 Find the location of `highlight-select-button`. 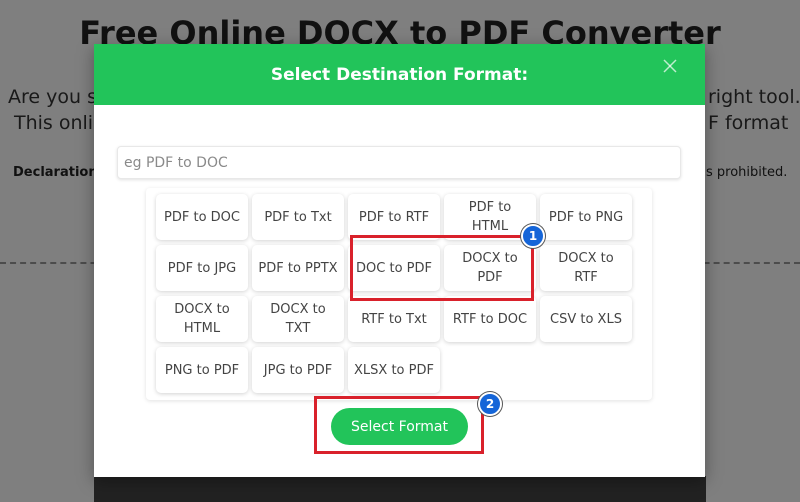

highlight-select-button is located at coordinates (399, 425).